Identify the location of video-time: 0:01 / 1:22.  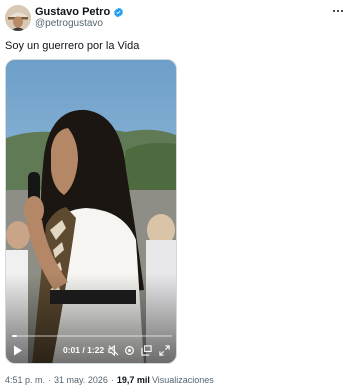
(84, 350).